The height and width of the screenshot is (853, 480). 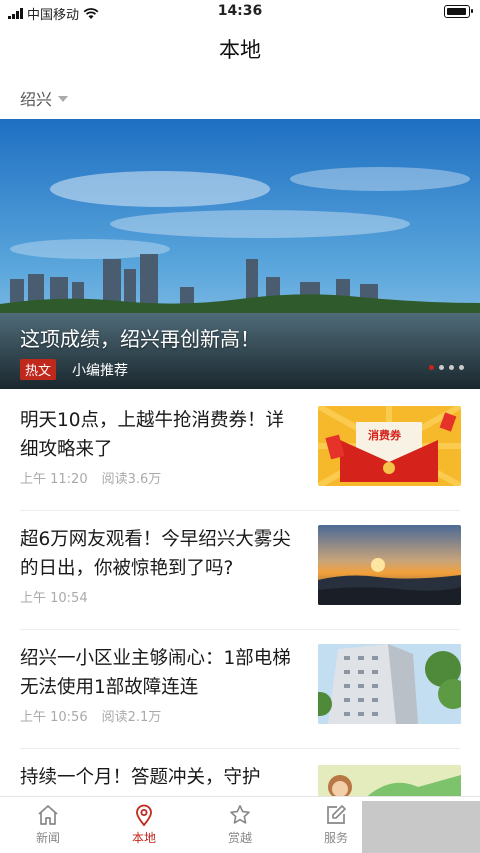 What do you see at coordinates (155, 554) in the screenshot?
I see `news-headline: 超6万网友观看！今早绍兴大雾尖的日出，你被惊艳到了吗?` at bounding box center [155, 554].